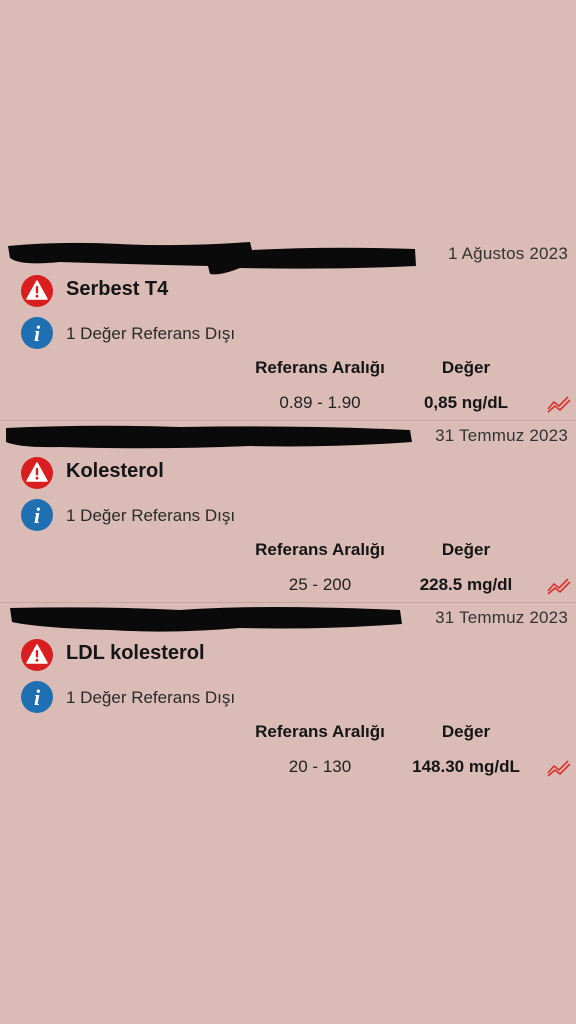 The image size is (576, 1024). Describe the element at coordinates (466, 402) in the screenshot. I see `result-value: 0,85 ng/dL` at that location.